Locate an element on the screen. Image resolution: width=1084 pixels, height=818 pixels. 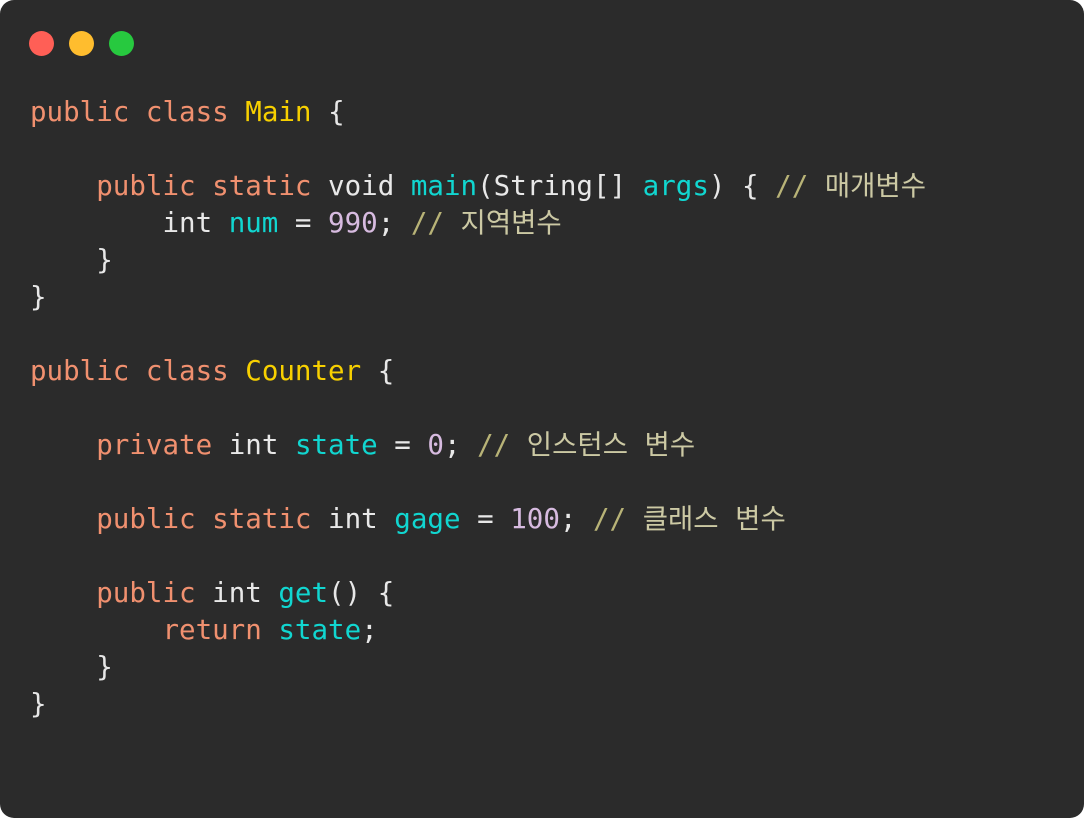
parens: () is located at coordinates (345, 593).